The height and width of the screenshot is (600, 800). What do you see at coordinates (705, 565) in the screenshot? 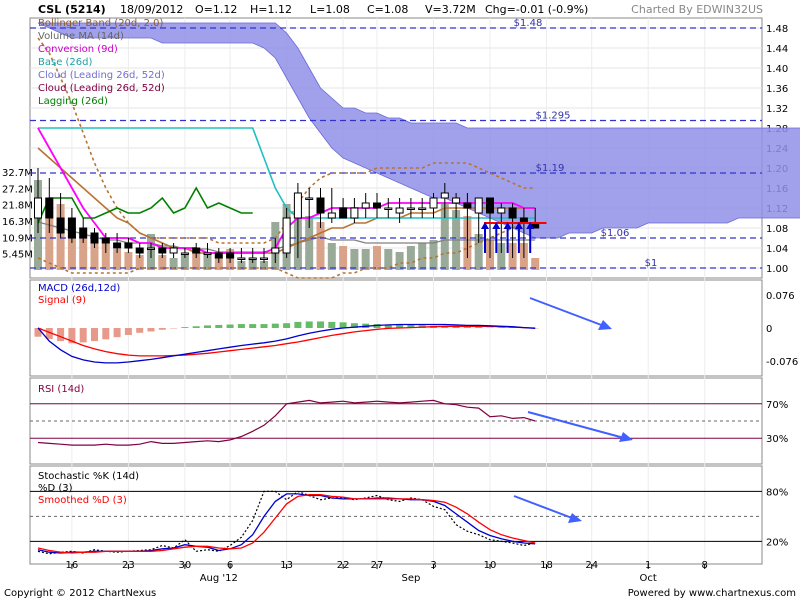
I see `x-tick-label: 8` at bounding box center [705, 565].